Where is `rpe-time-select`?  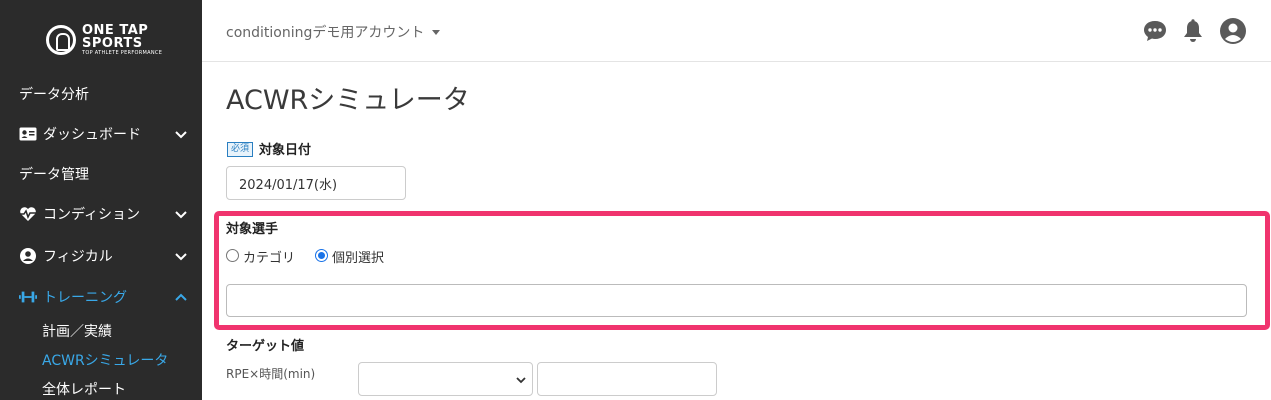 rpe-time-select is located at coordinates (445, 379).